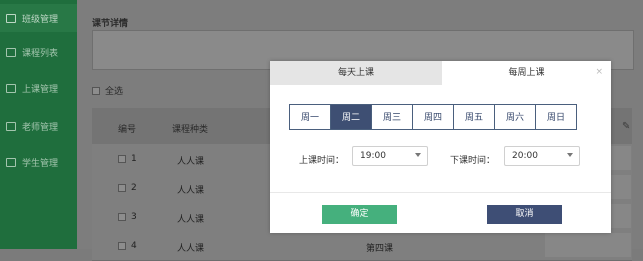 The image size is (643, 261). I want to click on end-time-label: 下课时间：, so click(473, 161).